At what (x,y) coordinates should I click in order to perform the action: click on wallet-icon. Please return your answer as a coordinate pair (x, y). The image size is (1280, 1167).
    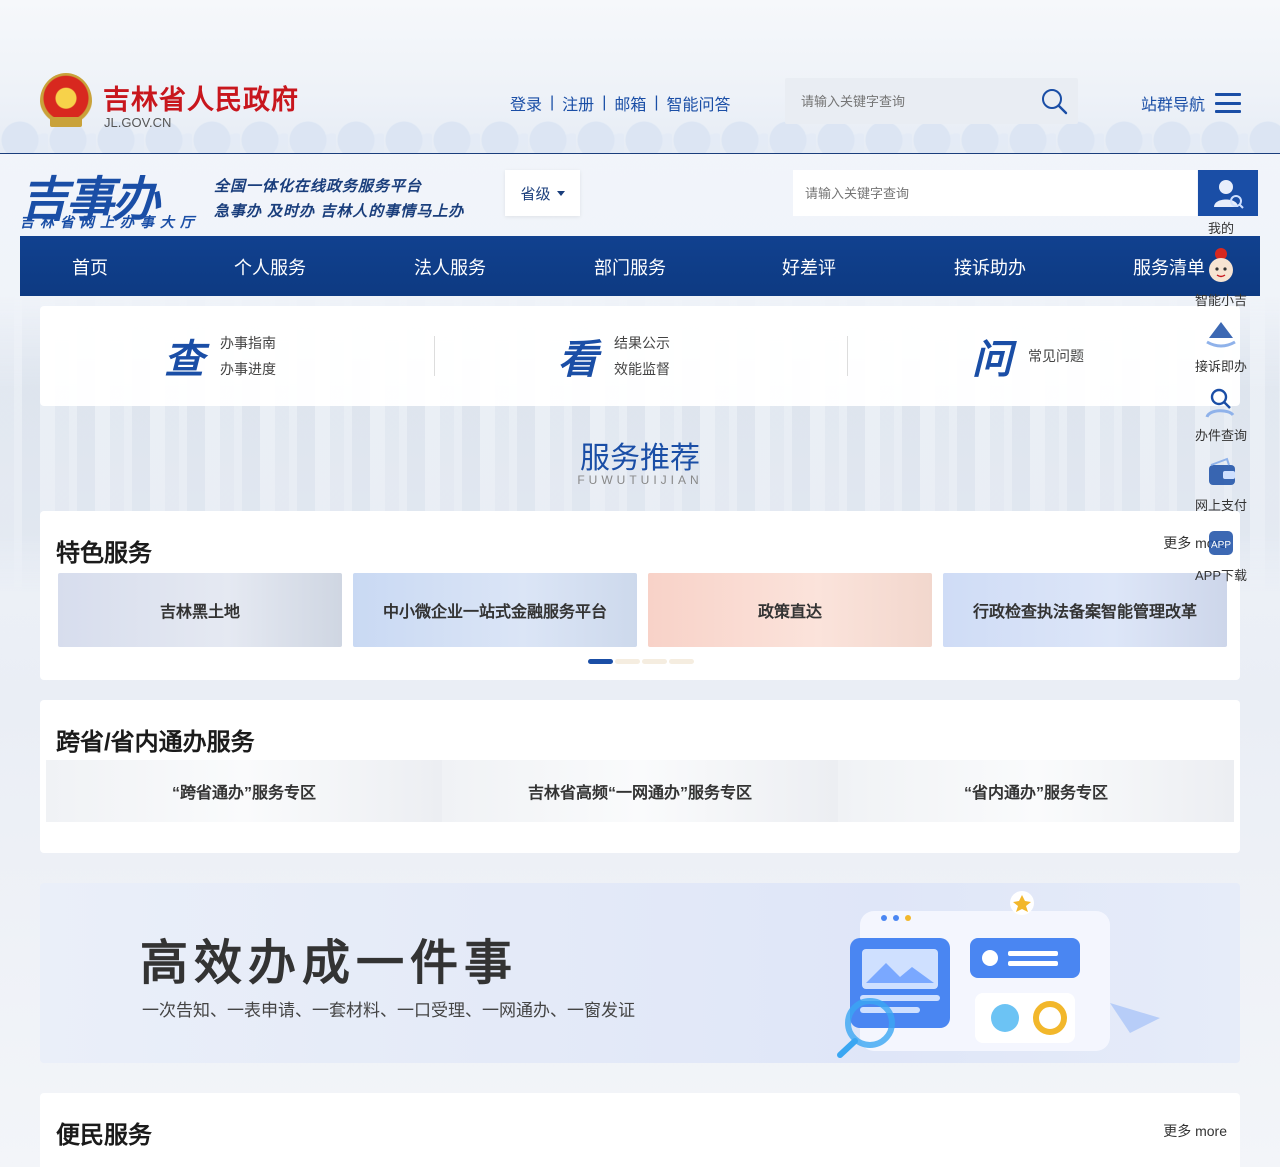
    Looking at the image, I should click on (1222, 471).